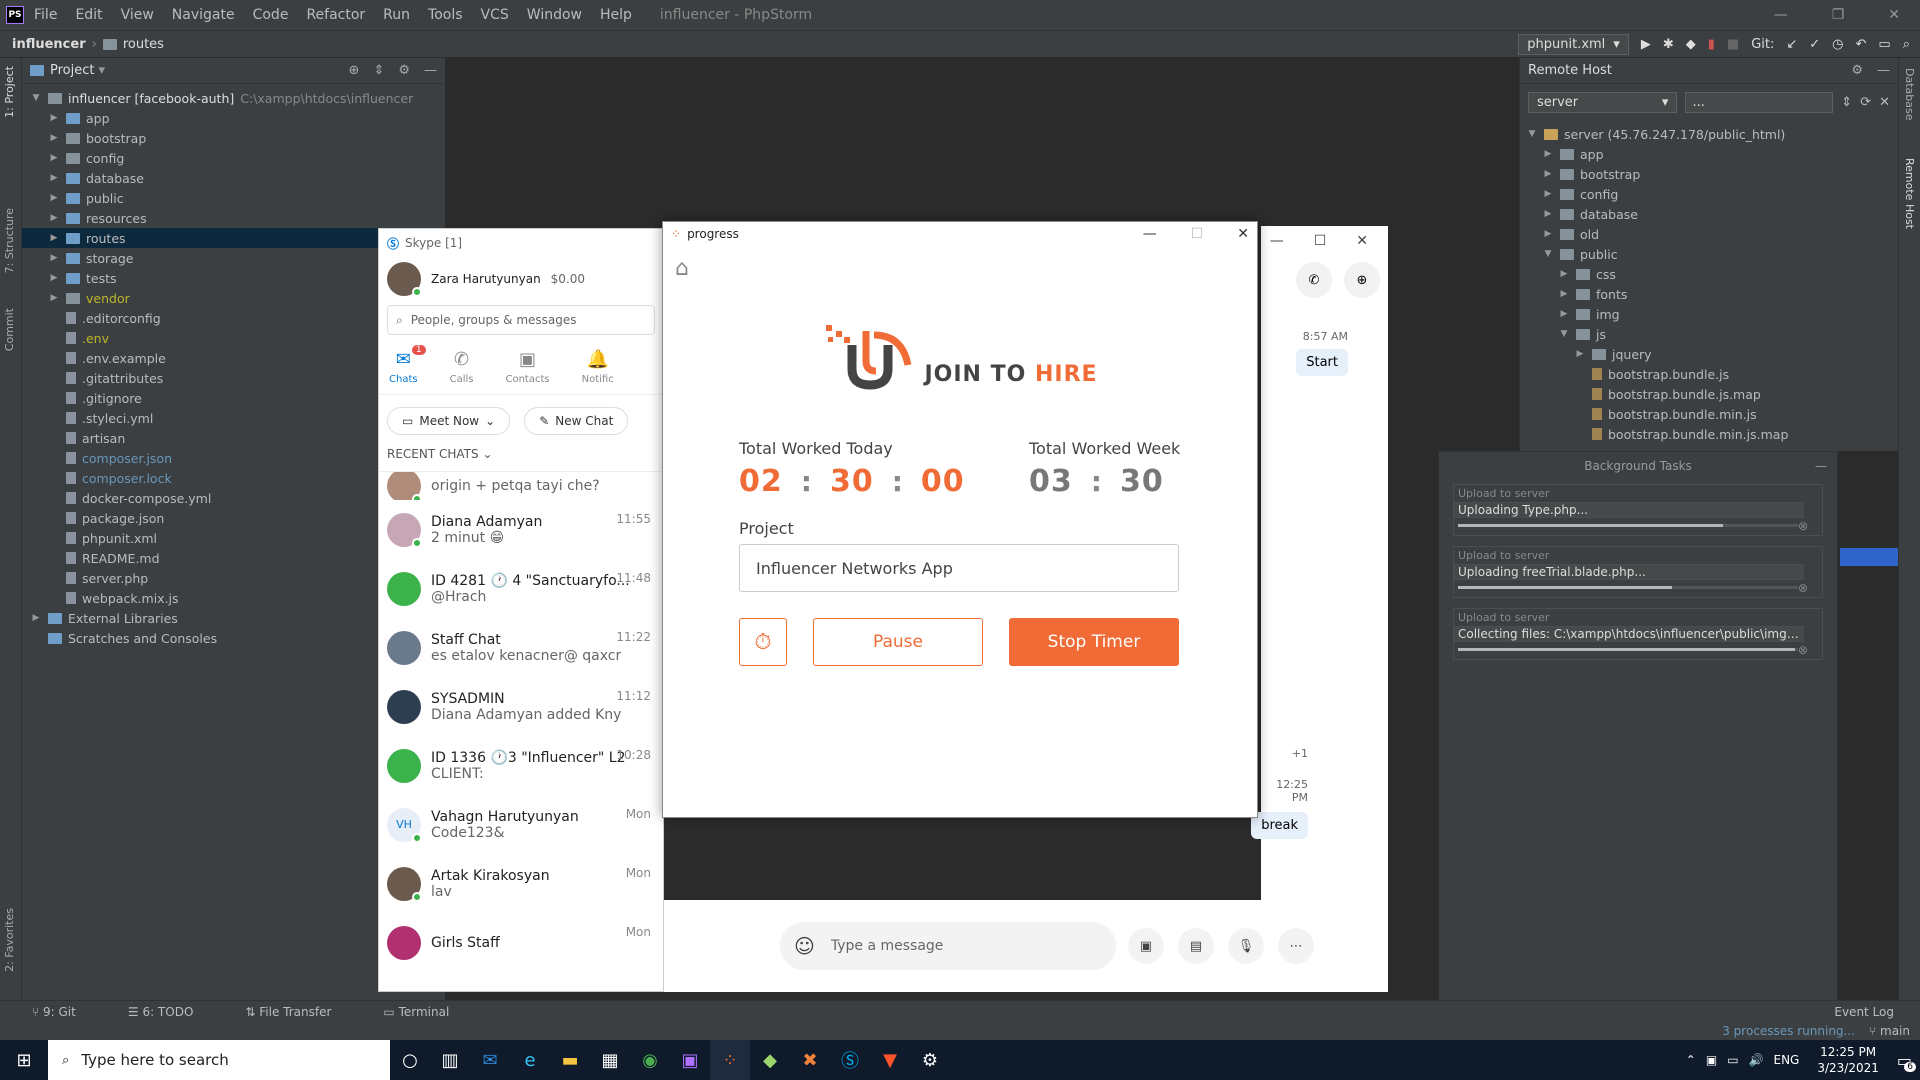 This screenshot has width=1920, height=1080. Describe the element at coordinates (449, 421) in the screenshot. I see `meet-now-button: ▭ Meet Now ⌄` at that location.